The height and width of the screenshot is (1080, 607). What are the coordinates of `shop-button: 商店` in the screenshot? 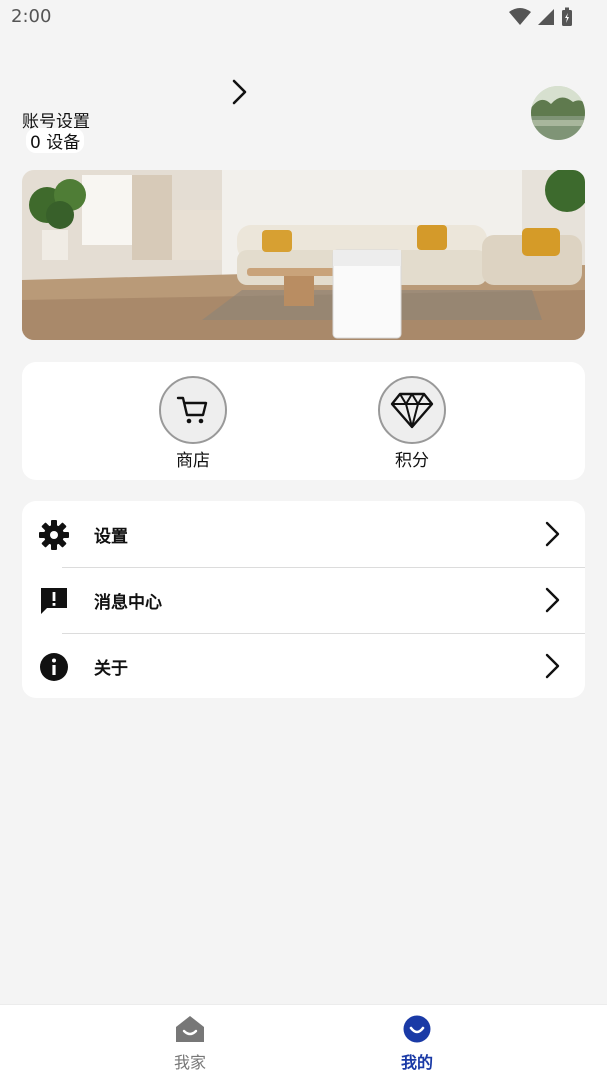 It's located at (193, 423).